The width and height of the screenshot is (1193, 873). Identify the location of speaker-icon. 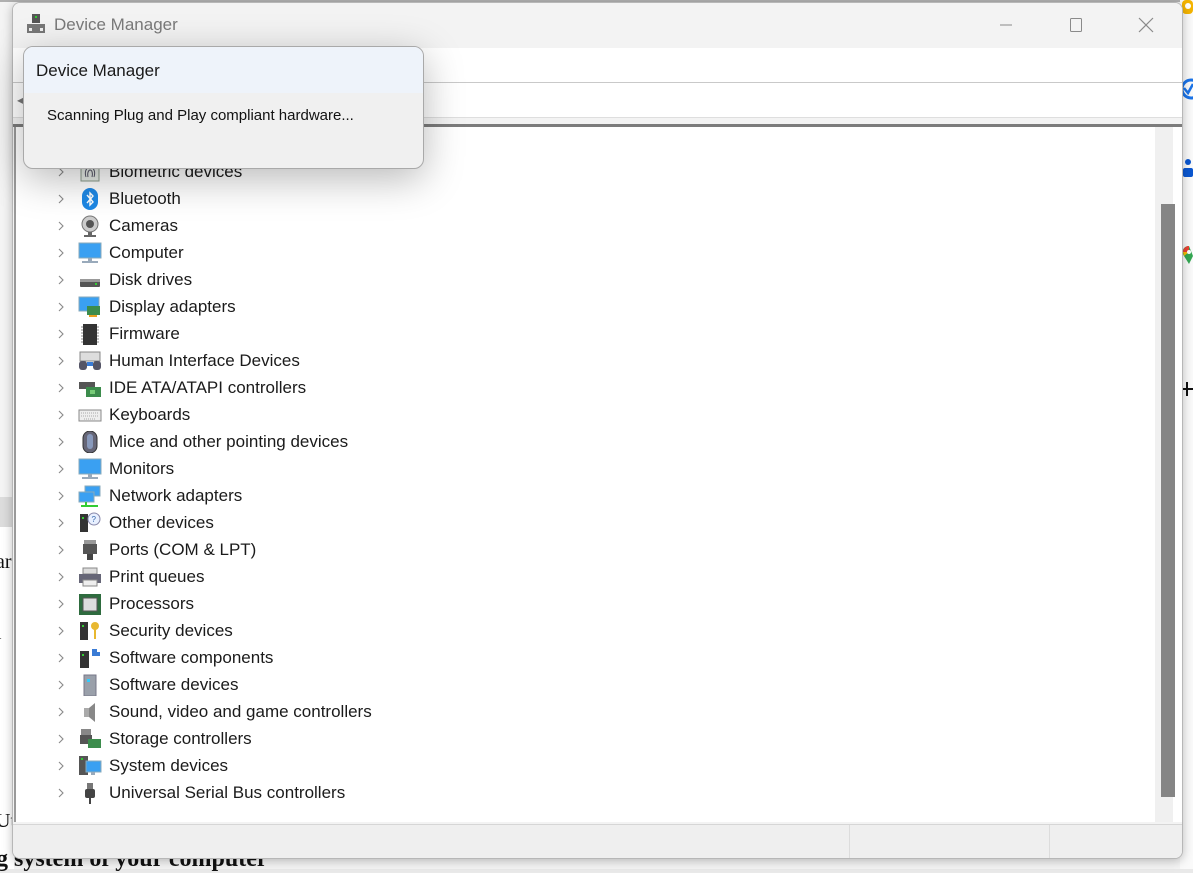
(89, 712).